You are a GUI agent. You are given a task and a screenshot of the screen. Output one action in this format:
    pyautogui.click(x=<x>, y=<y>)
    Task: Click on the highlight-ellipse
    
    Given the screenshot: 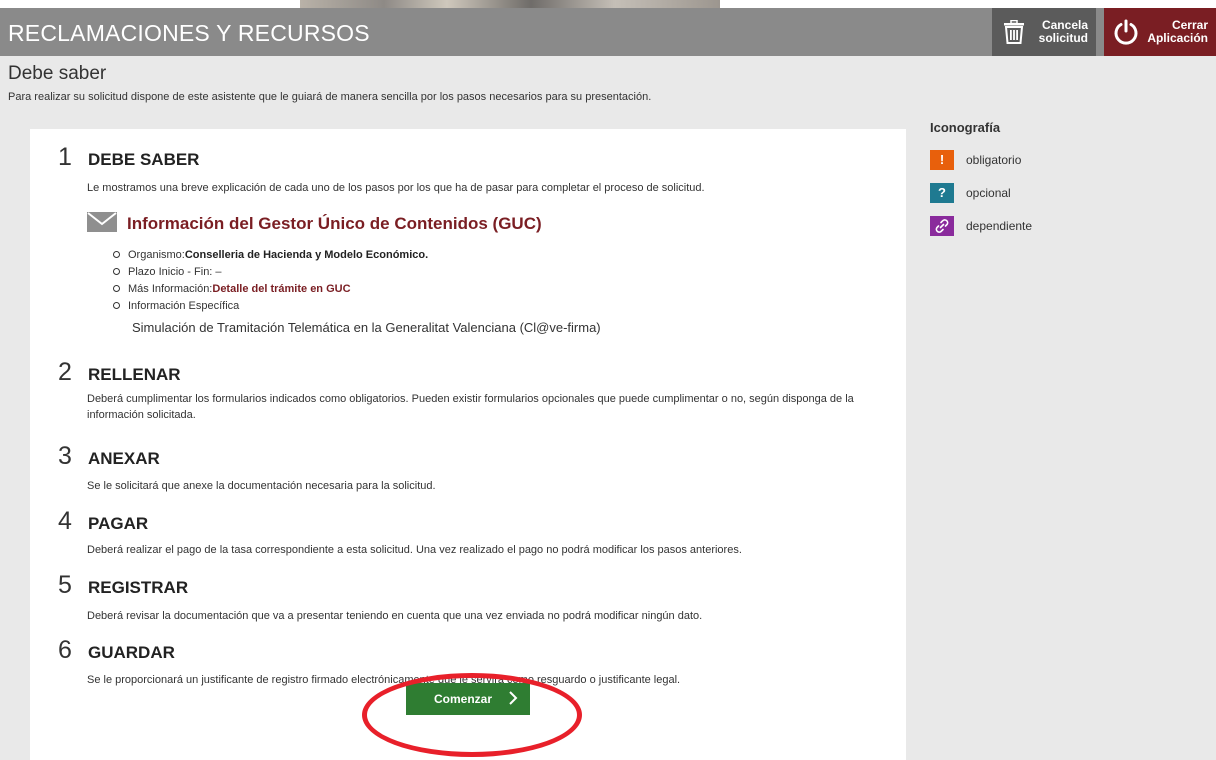 What is the action you would take?
    pyautogui.click(x=472, y=715)
    